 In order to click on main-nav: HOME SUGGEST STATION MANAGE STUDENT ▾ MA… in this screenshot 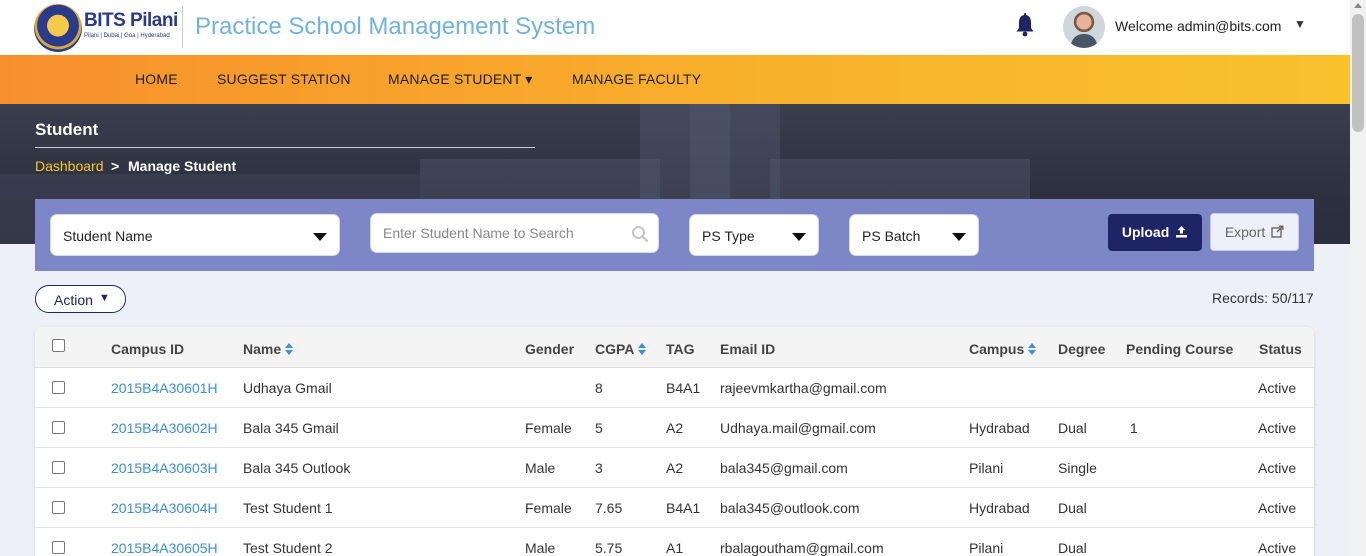, I will do `click(675, 79)`.